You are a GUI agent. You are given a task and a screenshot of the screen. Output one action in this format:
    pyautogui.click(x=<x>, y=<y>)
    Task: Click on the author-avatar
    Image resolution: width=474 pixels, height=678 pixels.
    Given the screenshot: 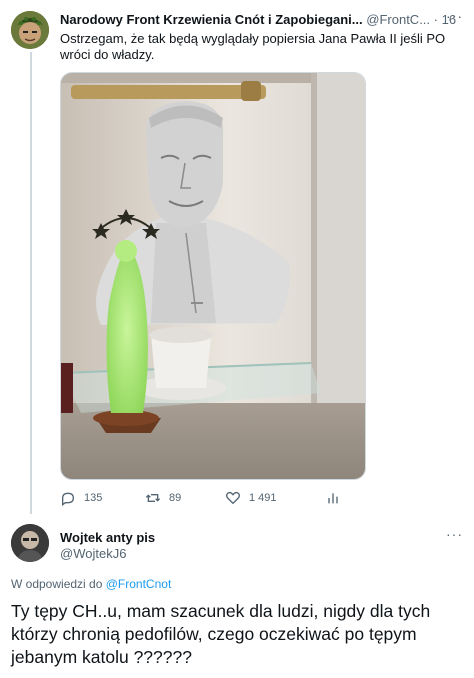 What is the action you would take?
    pyautogui.click(x=30, y=30)
    